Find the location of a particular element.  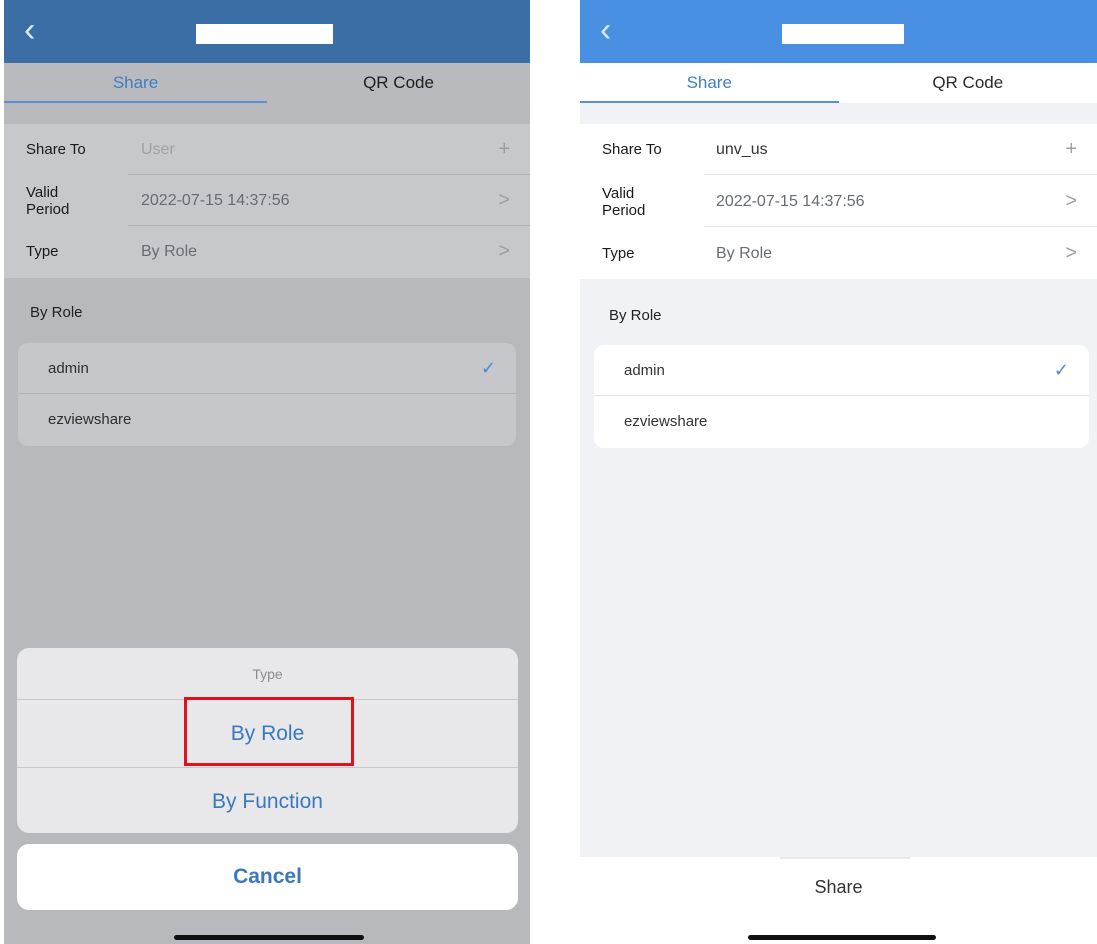

by-function-option: By Function is located at coordinates (267, 800).